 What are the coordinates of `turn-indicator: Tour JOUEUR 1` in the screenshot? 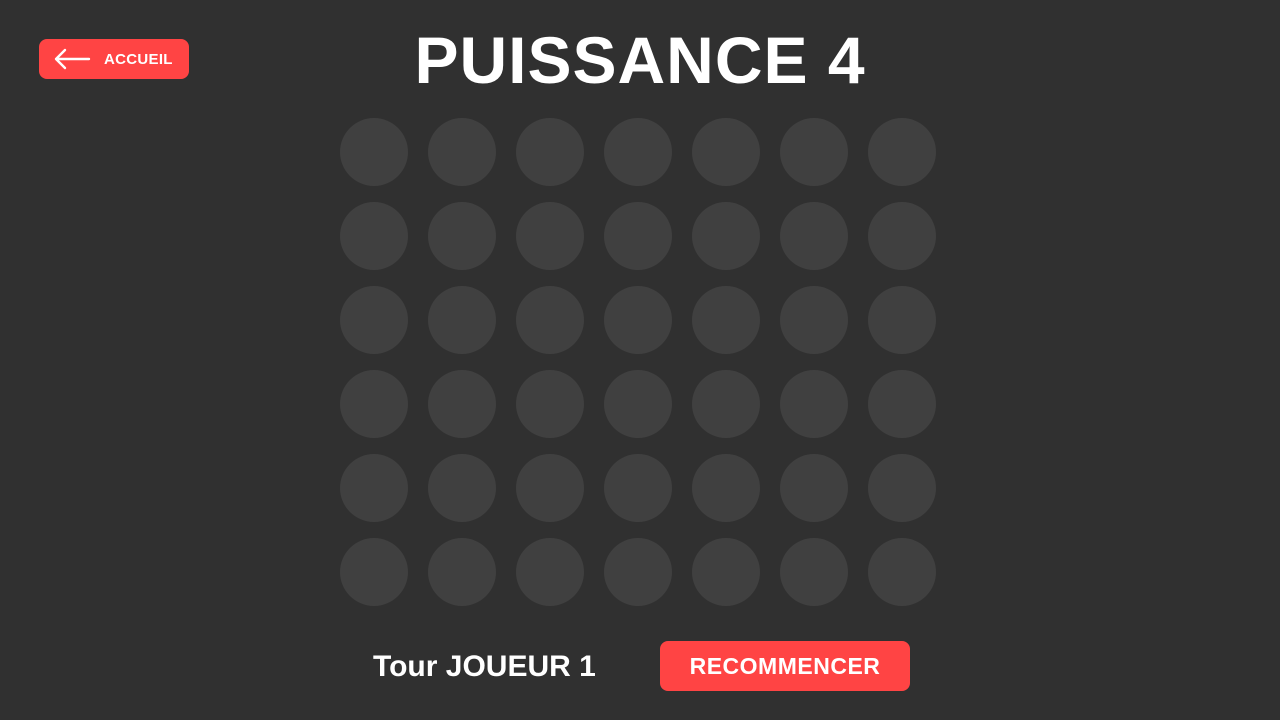 It's located at (484, 666).